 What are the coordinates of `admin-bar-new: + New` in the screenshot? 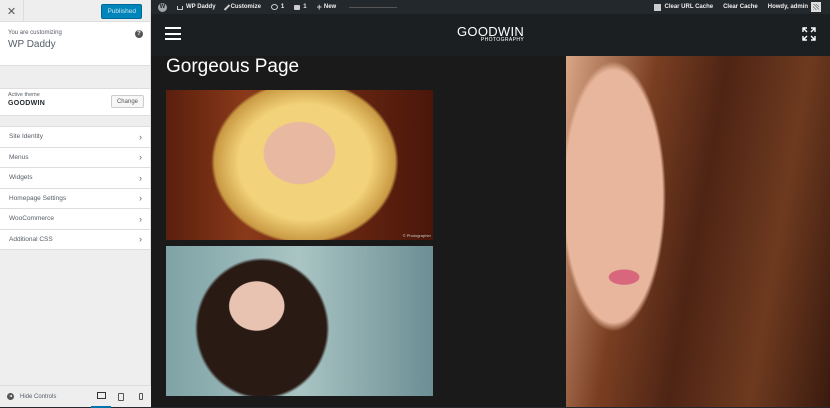 It's located at (327, 7).